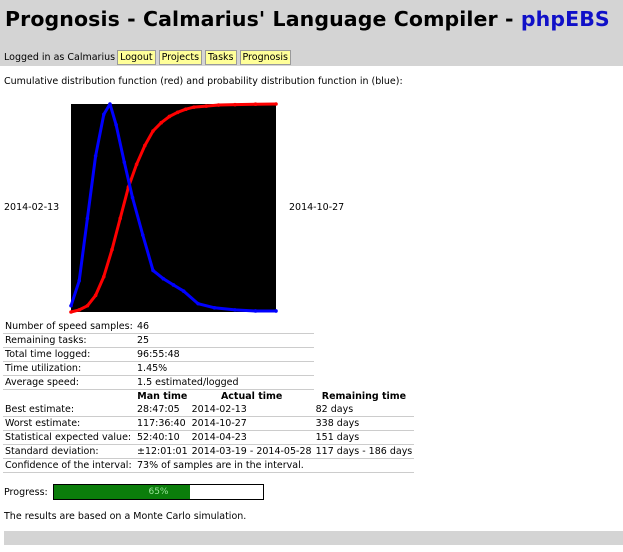 The image size is (623, 552). What do you see at coordinates (364, 396) in the screenshot?
I see `column-header: Remaining time` at bounding box center [364, 396].